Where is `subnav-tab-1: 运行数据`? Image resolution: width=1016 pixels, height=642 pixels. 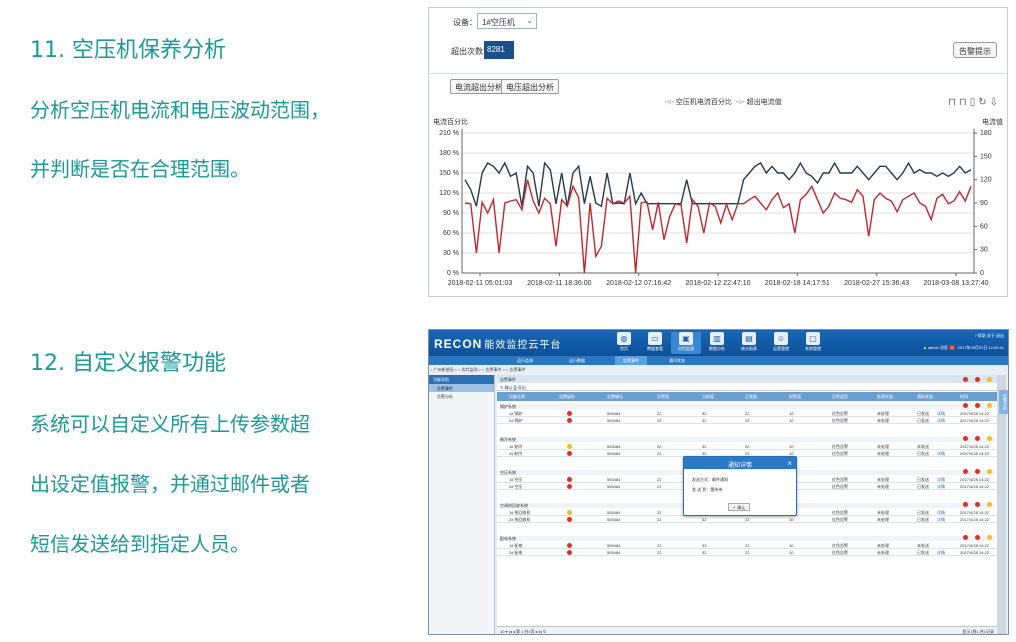
subnav-tab-1: 运行数据 is located at coordinates (577, 361).